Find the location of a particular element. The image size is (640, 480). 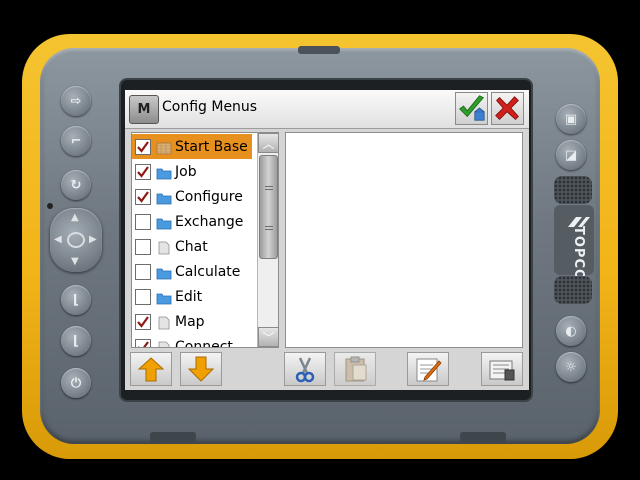

move-down-button is located at coordinates (201, 369).